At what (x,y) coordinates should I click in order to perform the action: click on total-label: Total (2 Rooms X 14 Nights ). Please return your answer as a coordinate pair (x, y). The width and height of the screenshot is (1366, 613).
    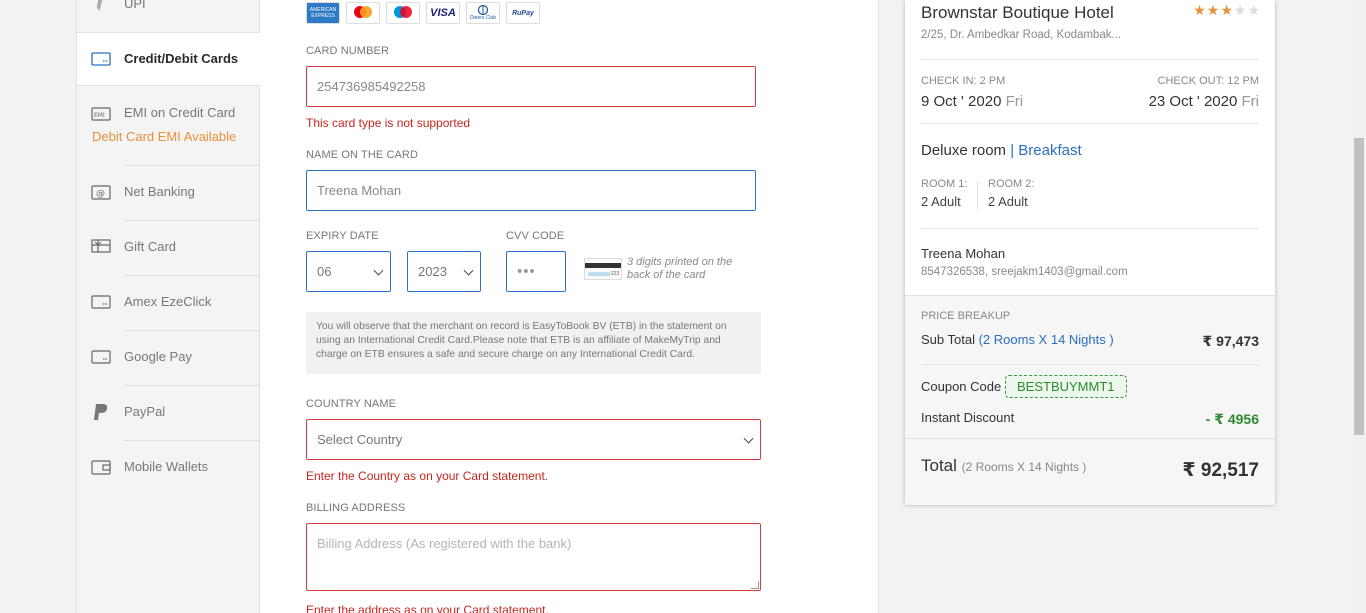
    Looking at the image, I should click on (1003, 466).